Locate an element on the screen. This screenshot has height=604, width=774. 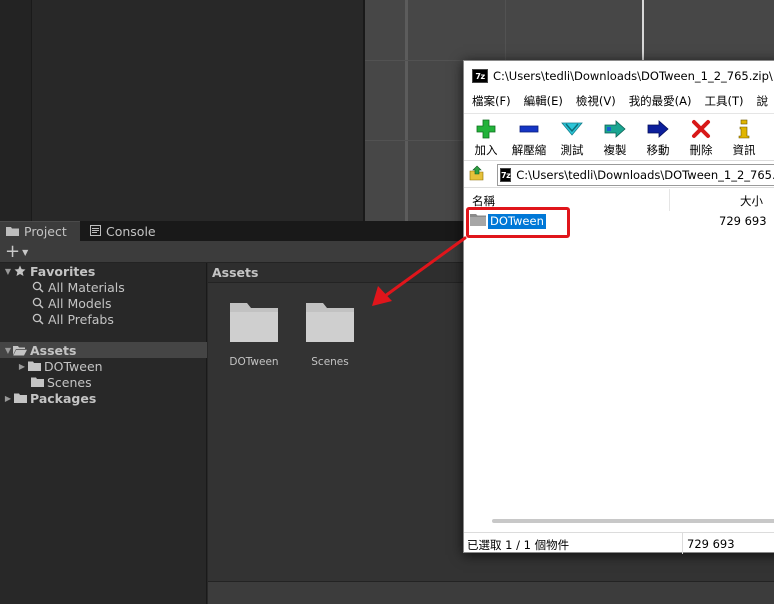
delete-label: 刪除 is located at coordinates (701, 150).